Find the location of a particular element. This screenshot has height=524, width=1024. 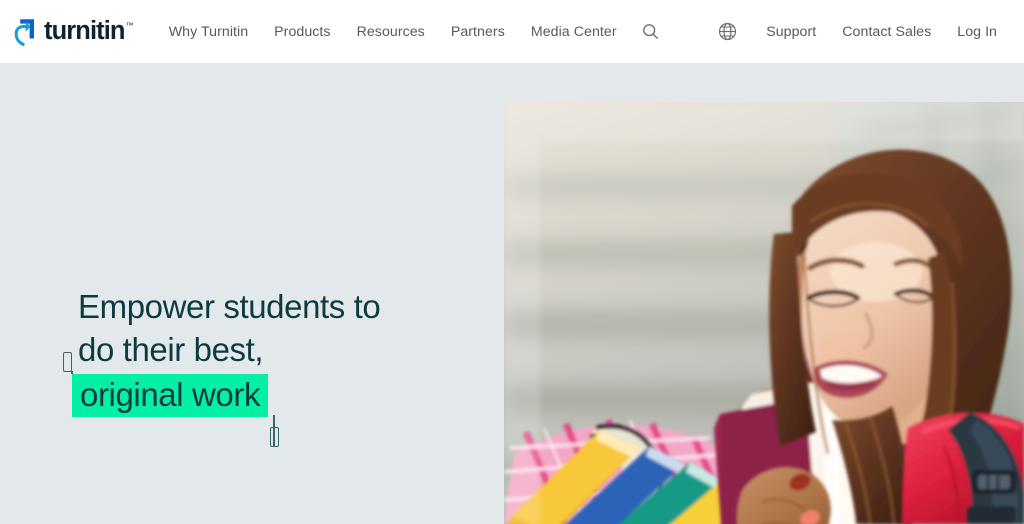

nav-media-center: Media Center is located at coordinates (574, 32).